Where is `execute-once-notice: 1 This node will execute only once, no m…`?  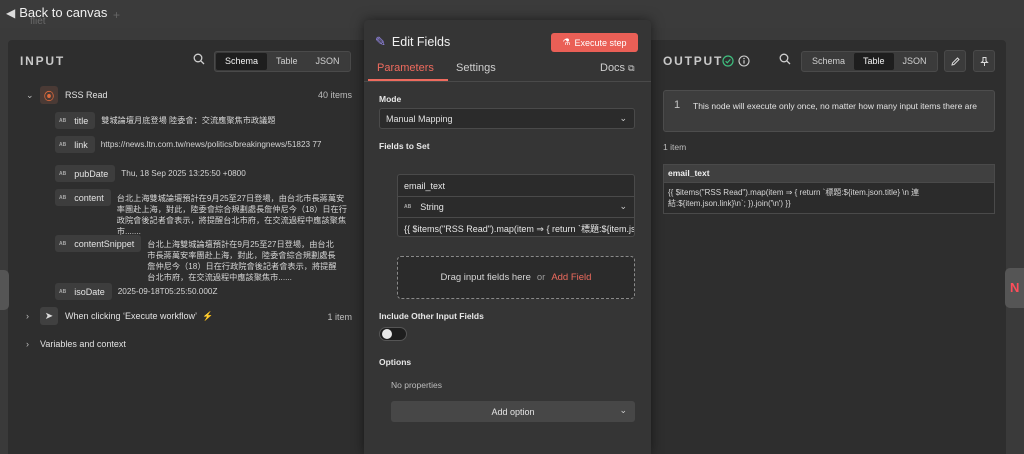 execute-once-notice: 1 This node will execute only once, no m… is located at coordinates (829, 111).